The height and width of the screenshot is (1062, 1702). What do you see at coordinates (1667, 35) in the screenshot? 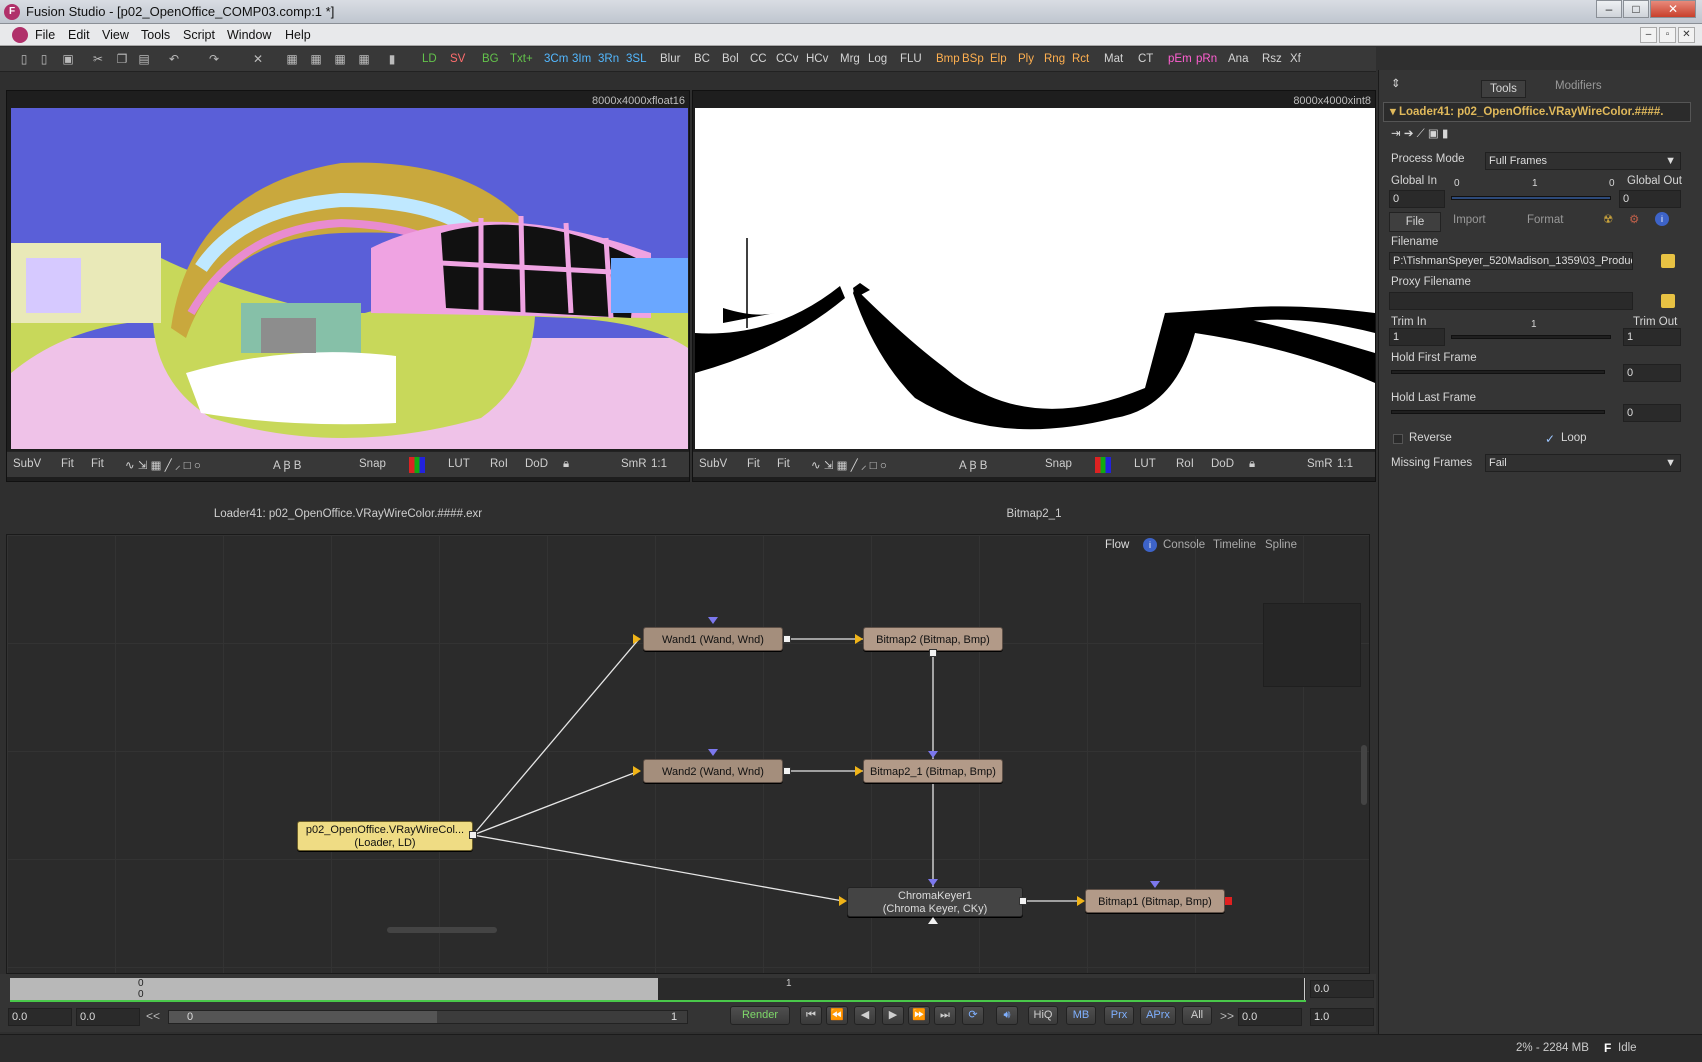
I see `mdi-restore-button: ▫` at bounding box center [1667, 35].